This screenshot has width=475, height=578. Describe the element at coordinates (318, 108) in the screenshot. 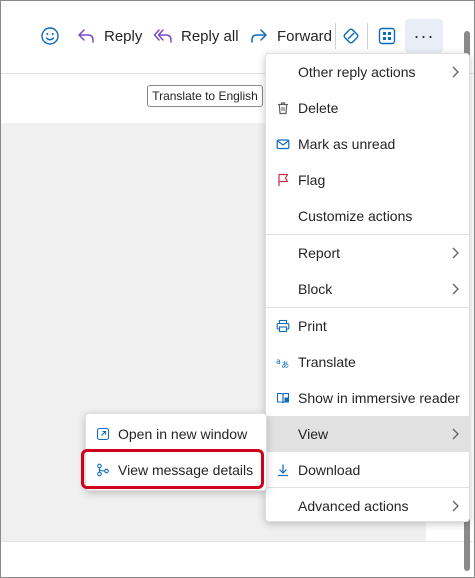

I see `menu-item-label: Delete` at that location.